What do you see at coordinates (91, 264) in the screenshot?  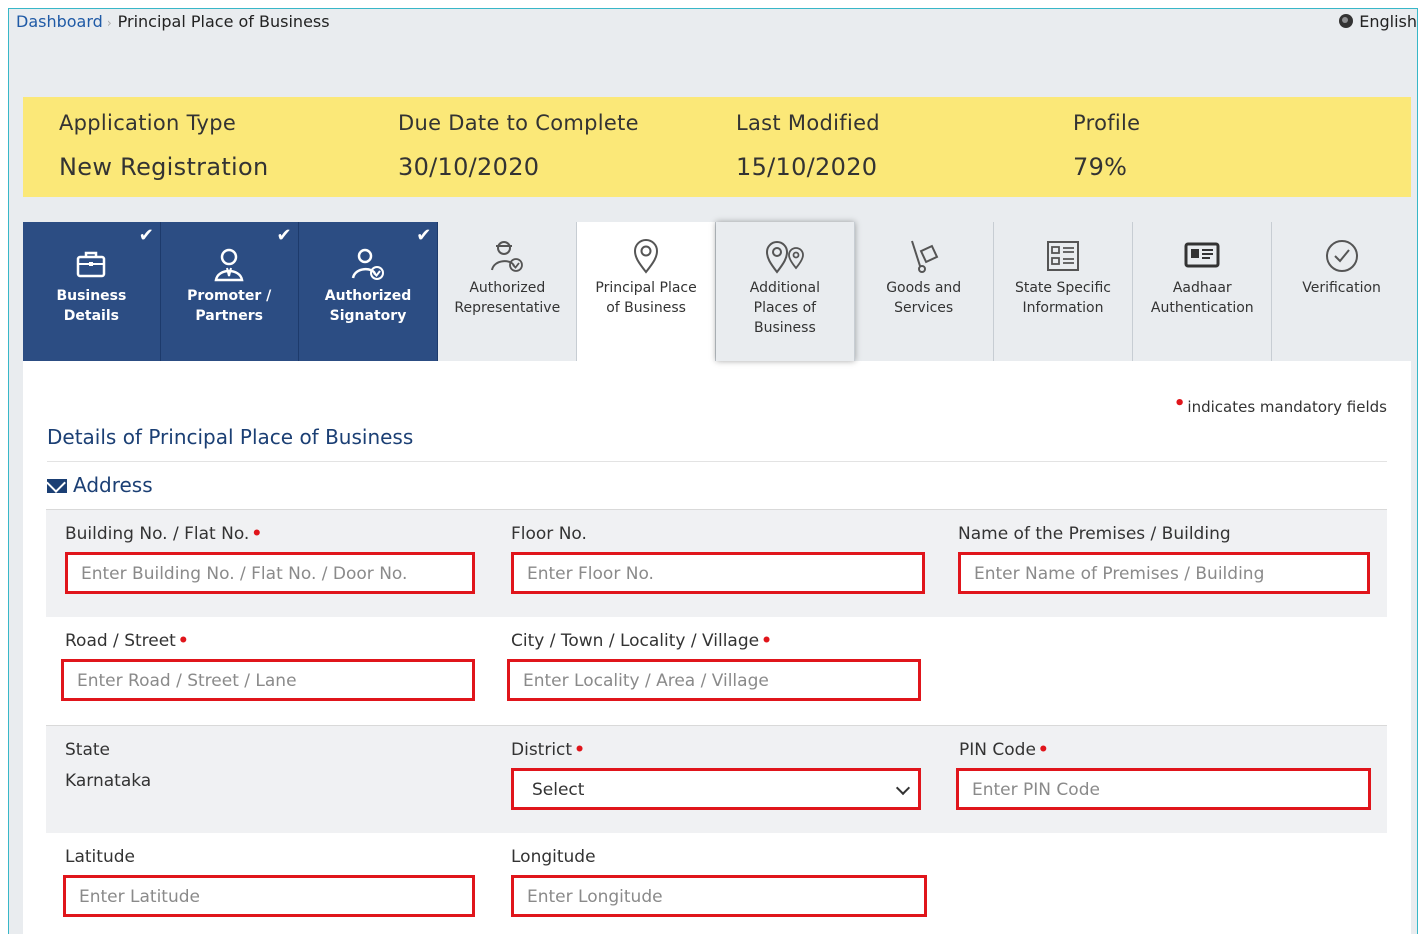 I see `briefcase-icon` at bounding box center [91, 264].